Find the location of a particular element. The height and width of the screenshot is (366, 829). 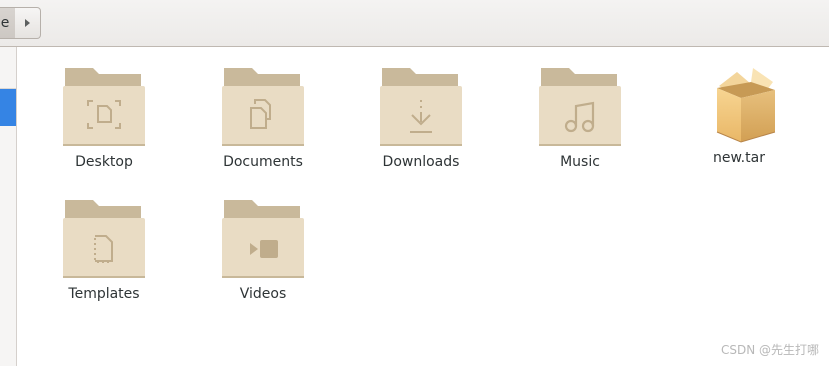

file-label: Desktop is located at coordinates (104, 162).